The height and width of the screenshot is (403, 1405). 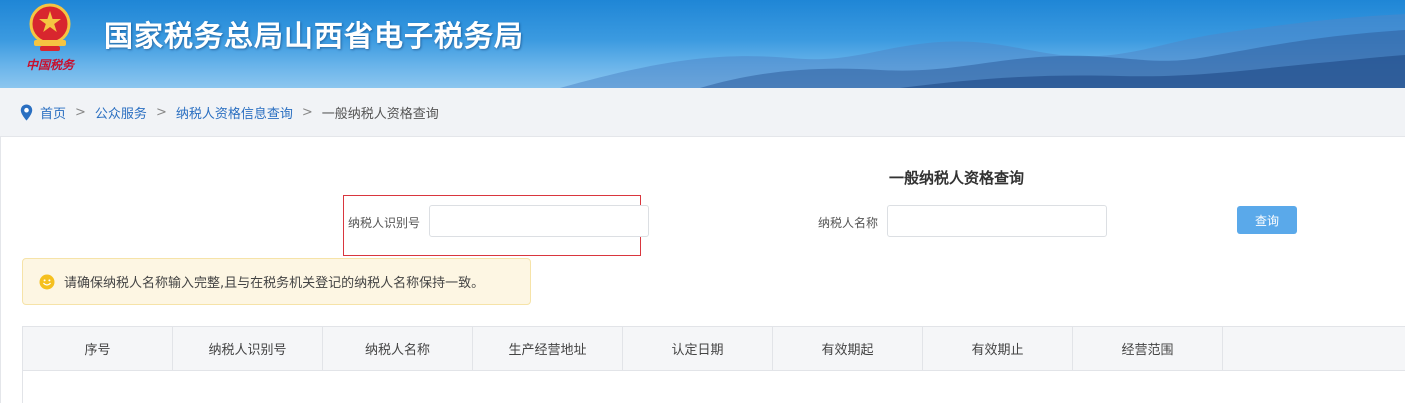 I want to click on breadcrumb-home-link: 首页, so click(x=53, y=112).